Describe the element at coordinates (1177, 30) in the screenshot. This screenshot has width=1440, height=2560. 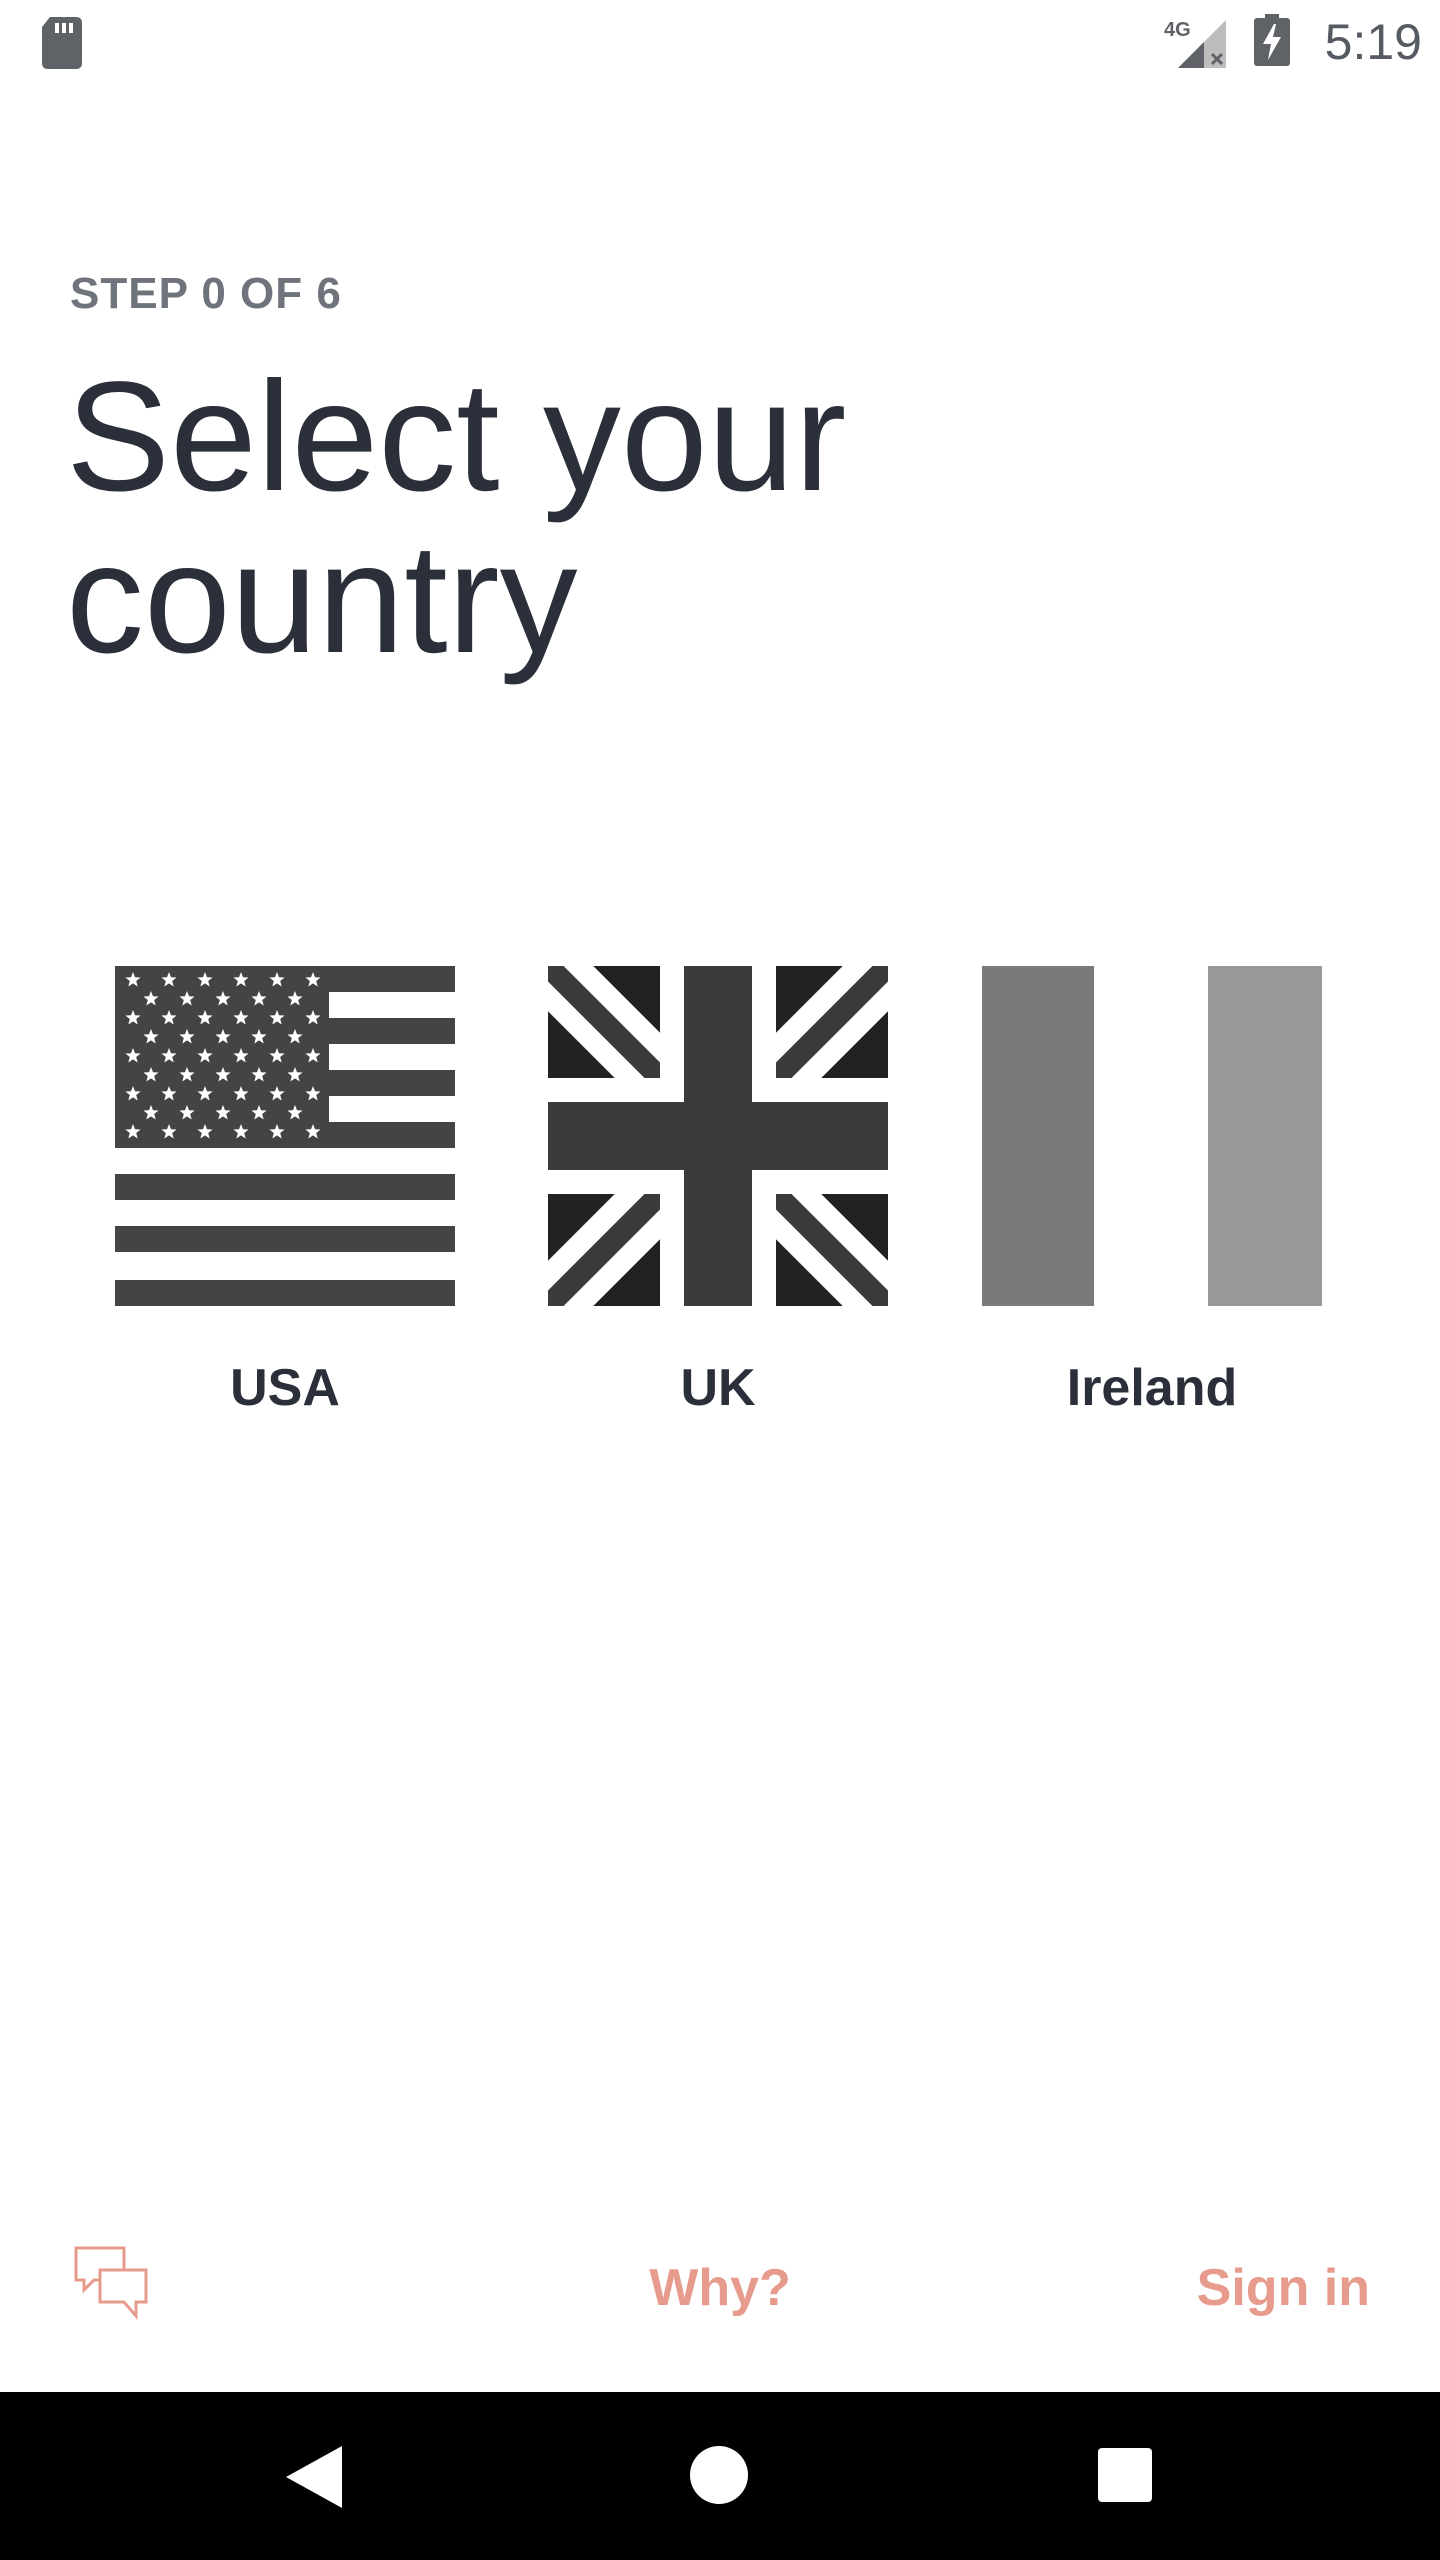
I see `network-type-label: 4G` at that location.